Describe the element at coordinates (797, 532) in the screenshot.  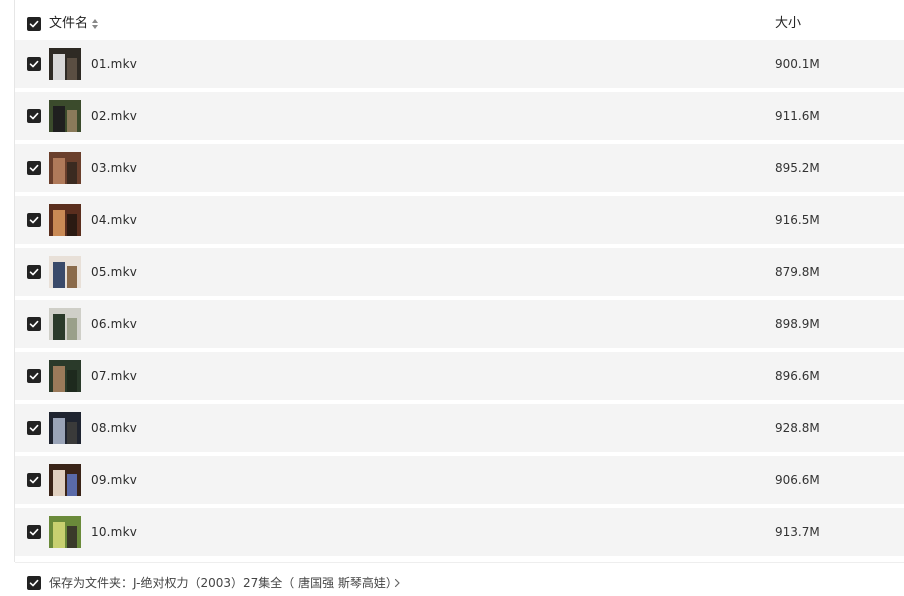
I see `file-size: 913.7M` at that location.